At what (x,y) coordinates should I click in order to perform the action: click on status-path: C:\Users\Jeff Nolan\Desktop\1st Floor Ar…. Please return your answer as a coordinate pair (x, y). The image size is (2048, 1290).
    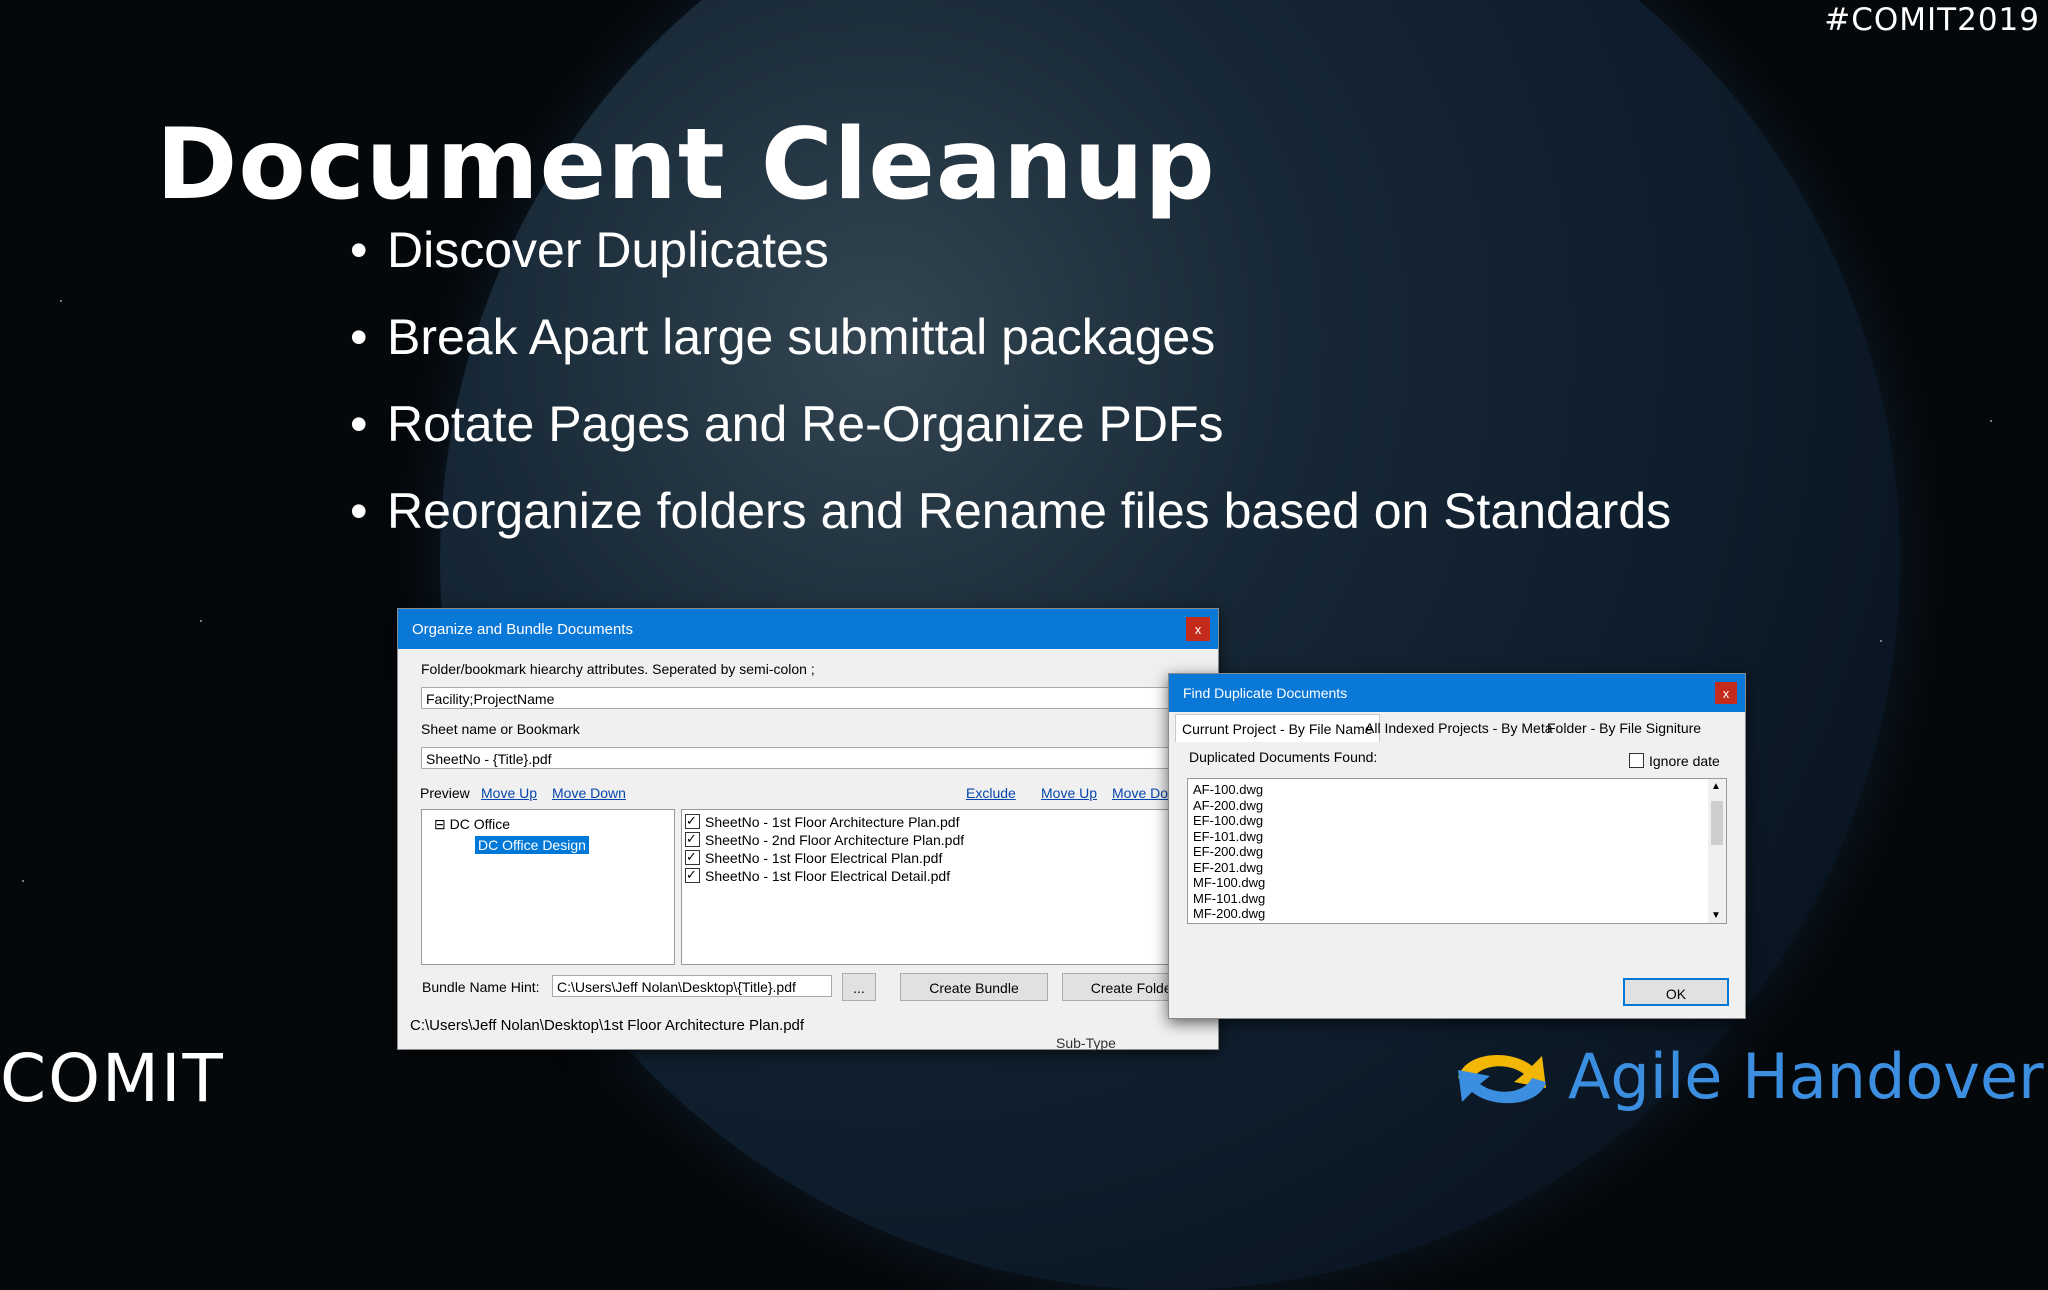
    Looking at the image, I should click on (607, 1025).